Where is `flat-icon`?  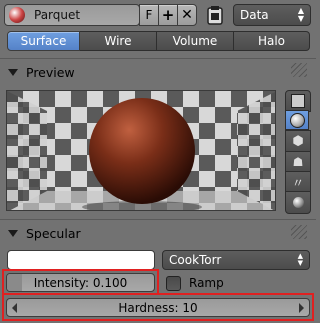
flat-icon is located at coordinates (298, 101).